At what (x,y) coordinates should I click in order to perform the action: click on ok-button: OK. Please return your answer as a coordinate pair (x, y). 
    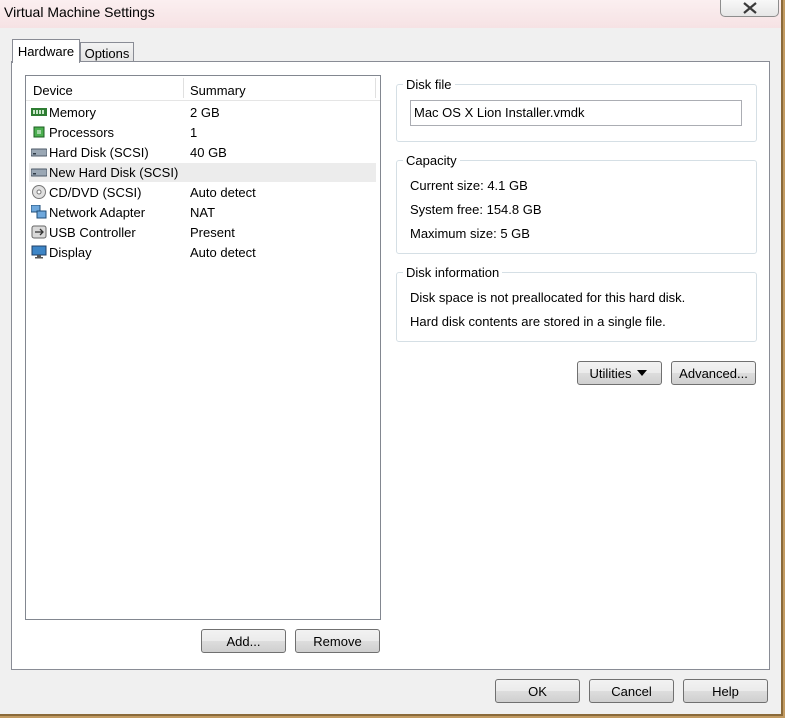
    Looking at the image, I should click on (537, 691).